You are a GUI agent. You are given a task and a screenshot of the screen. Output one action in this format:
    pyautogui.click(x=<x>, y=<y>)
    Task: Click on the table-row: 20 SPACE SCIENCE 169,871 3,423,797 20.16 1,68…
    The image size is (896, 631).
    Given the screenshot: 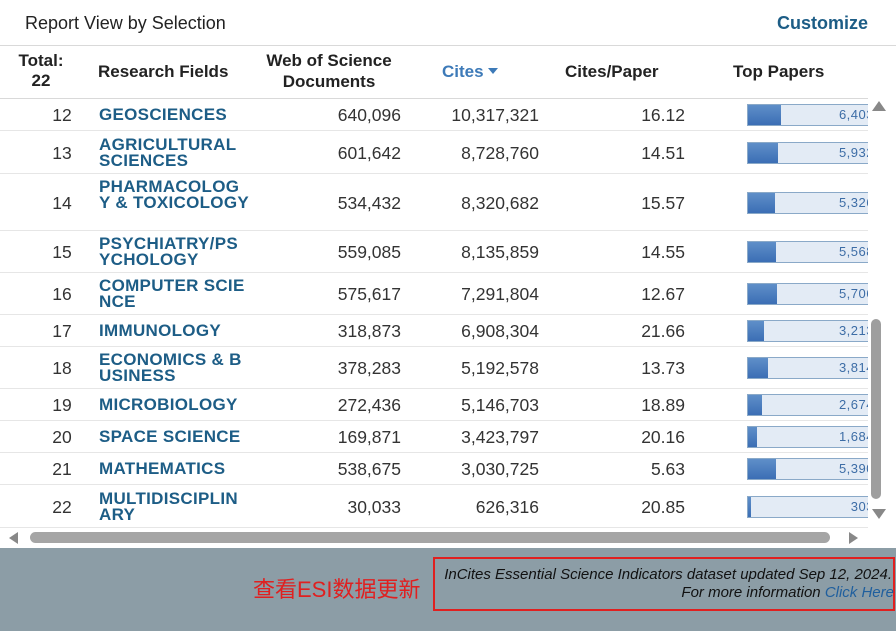 What is the action you would take?
    pyautogui.click(x=434, y=437)
    